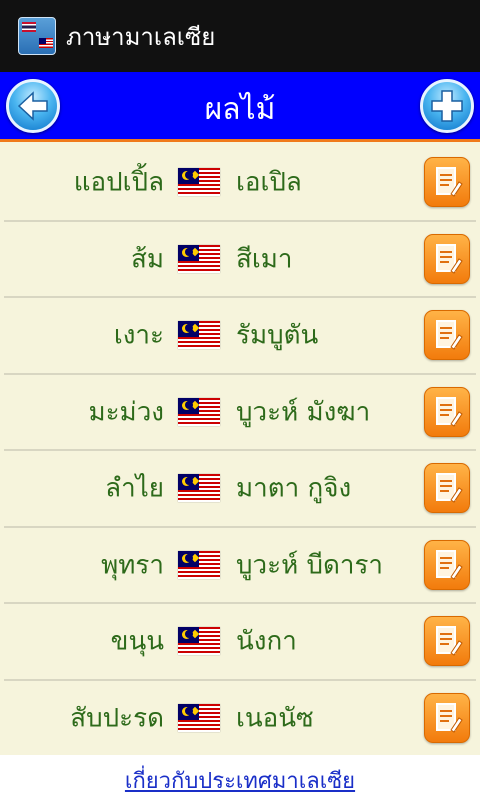 Image resolution: width=480 pixels, height=800 pixels. What do you see at coordinates (141, 36) in the screenshot?
I see `app-title: ภาษามาเลเซีย` at bounding box center [141, 36].